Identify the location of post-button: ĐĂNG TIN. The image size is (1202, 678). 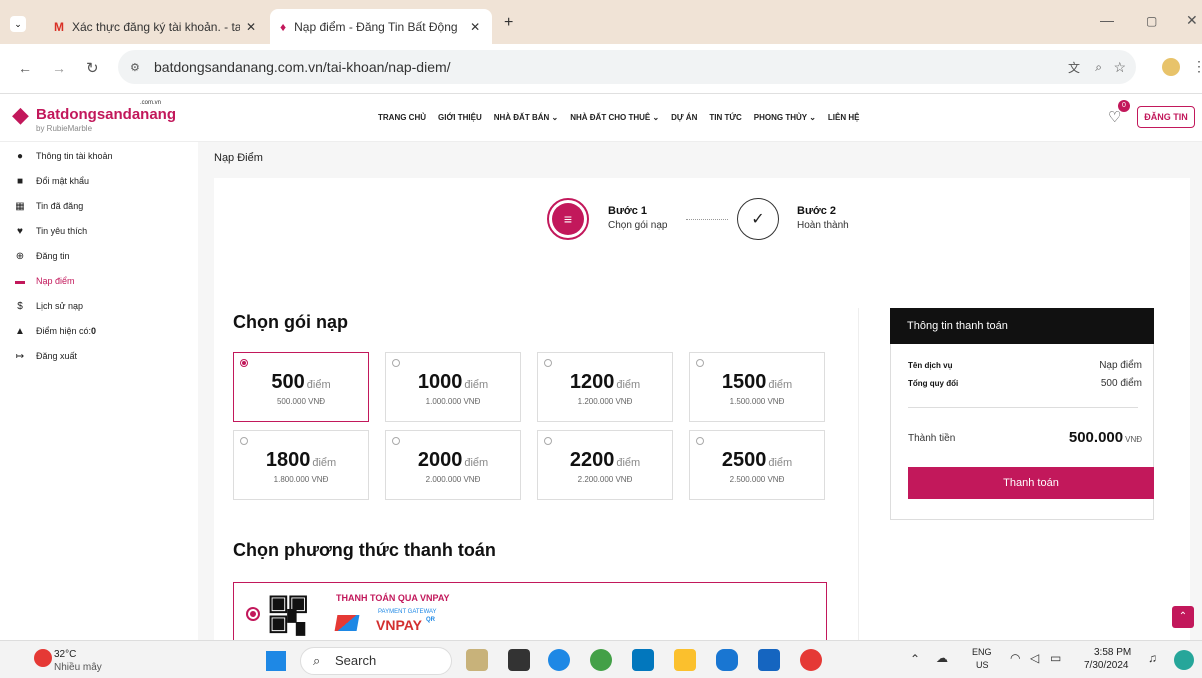
(1166, 117).